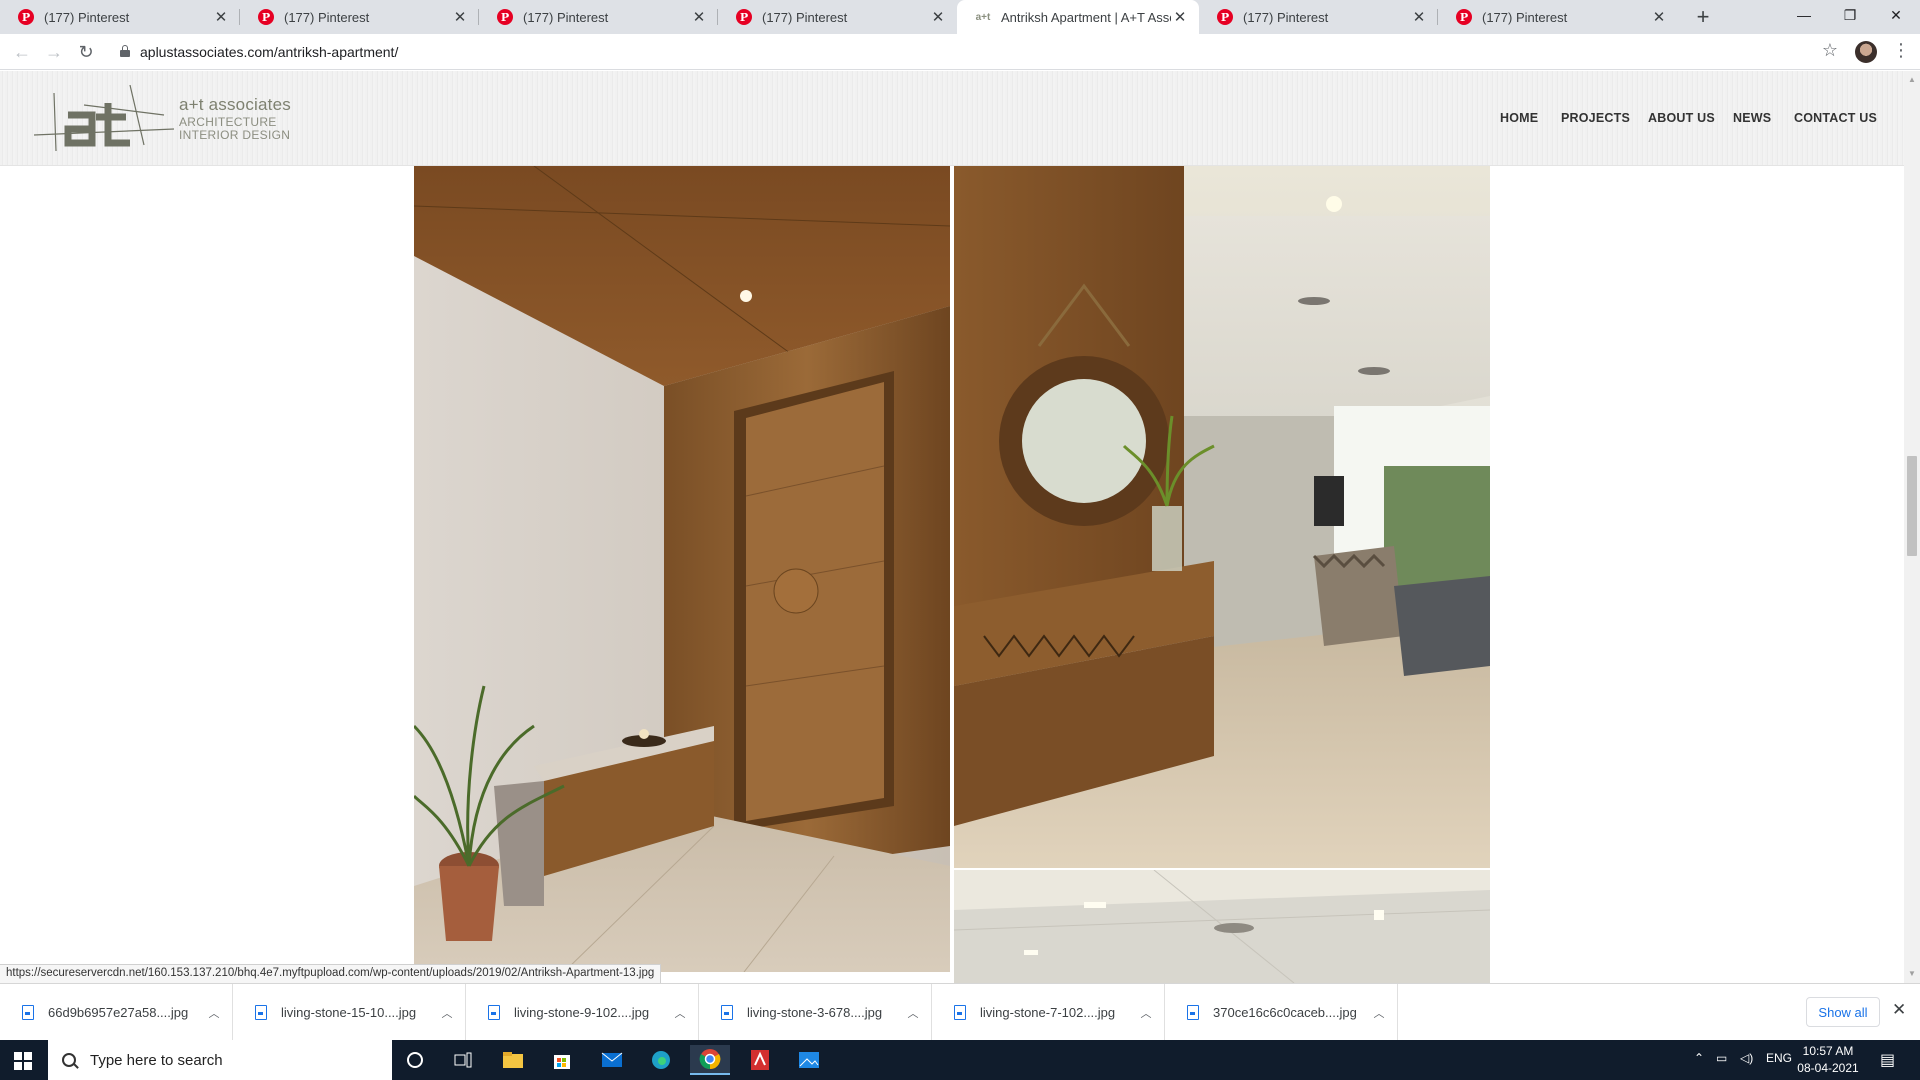 The width and height of the screenshot is (1920, 1080). Describe the element at coordinates (612, 1060) in the screenshot. I see `mail-icon` at that location.